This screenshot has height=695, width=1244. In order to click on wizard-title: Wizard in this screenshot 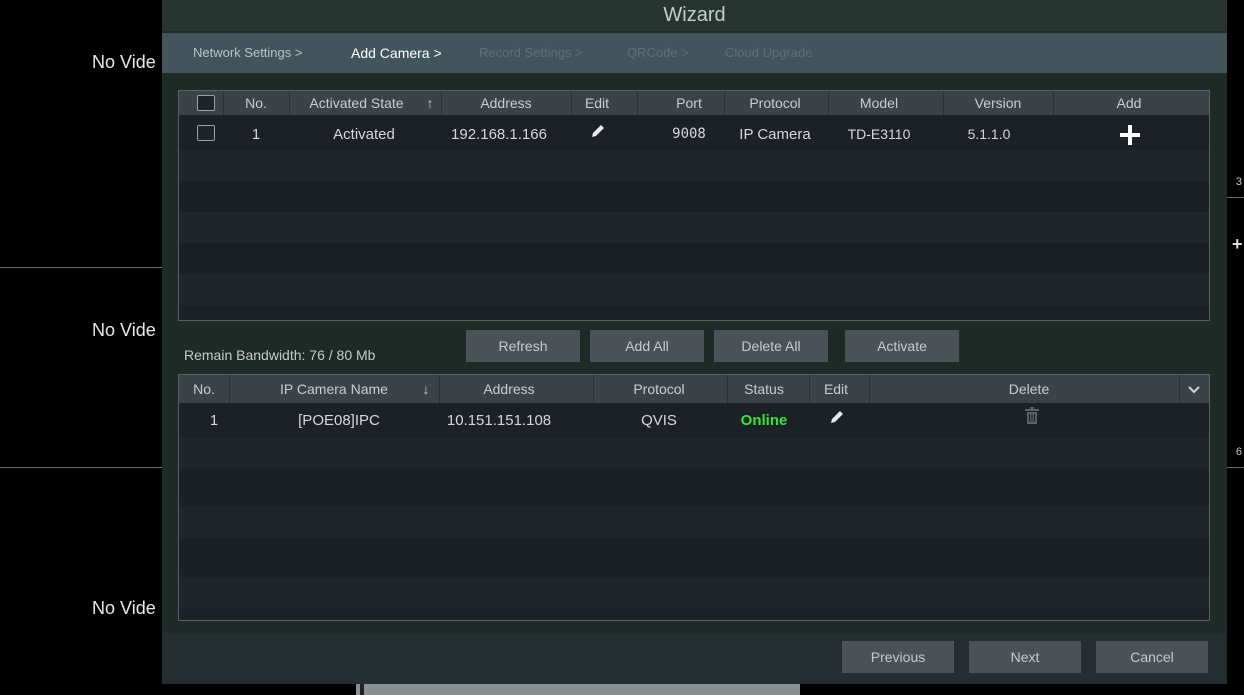, I will do `click(694, 15)`.